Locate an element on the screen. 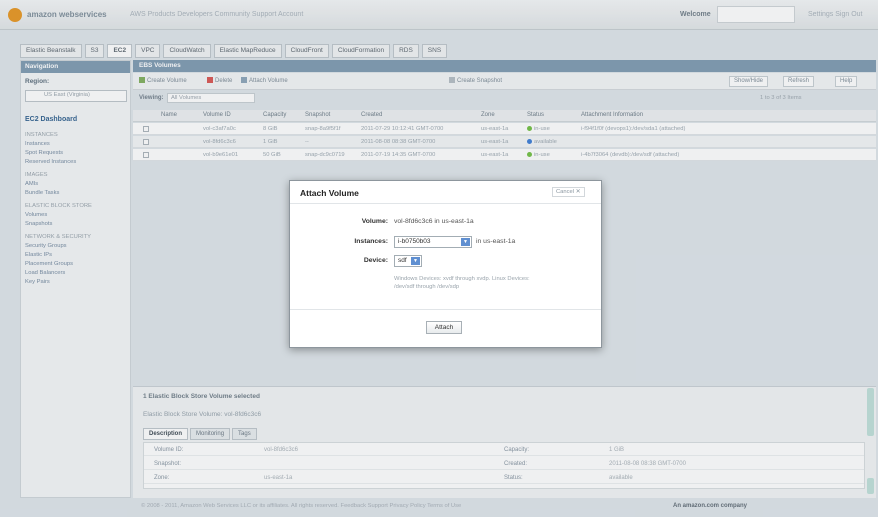 This screenshot has width=878, height=517. volume-label: Volume: is located at coordinates (374, 221).